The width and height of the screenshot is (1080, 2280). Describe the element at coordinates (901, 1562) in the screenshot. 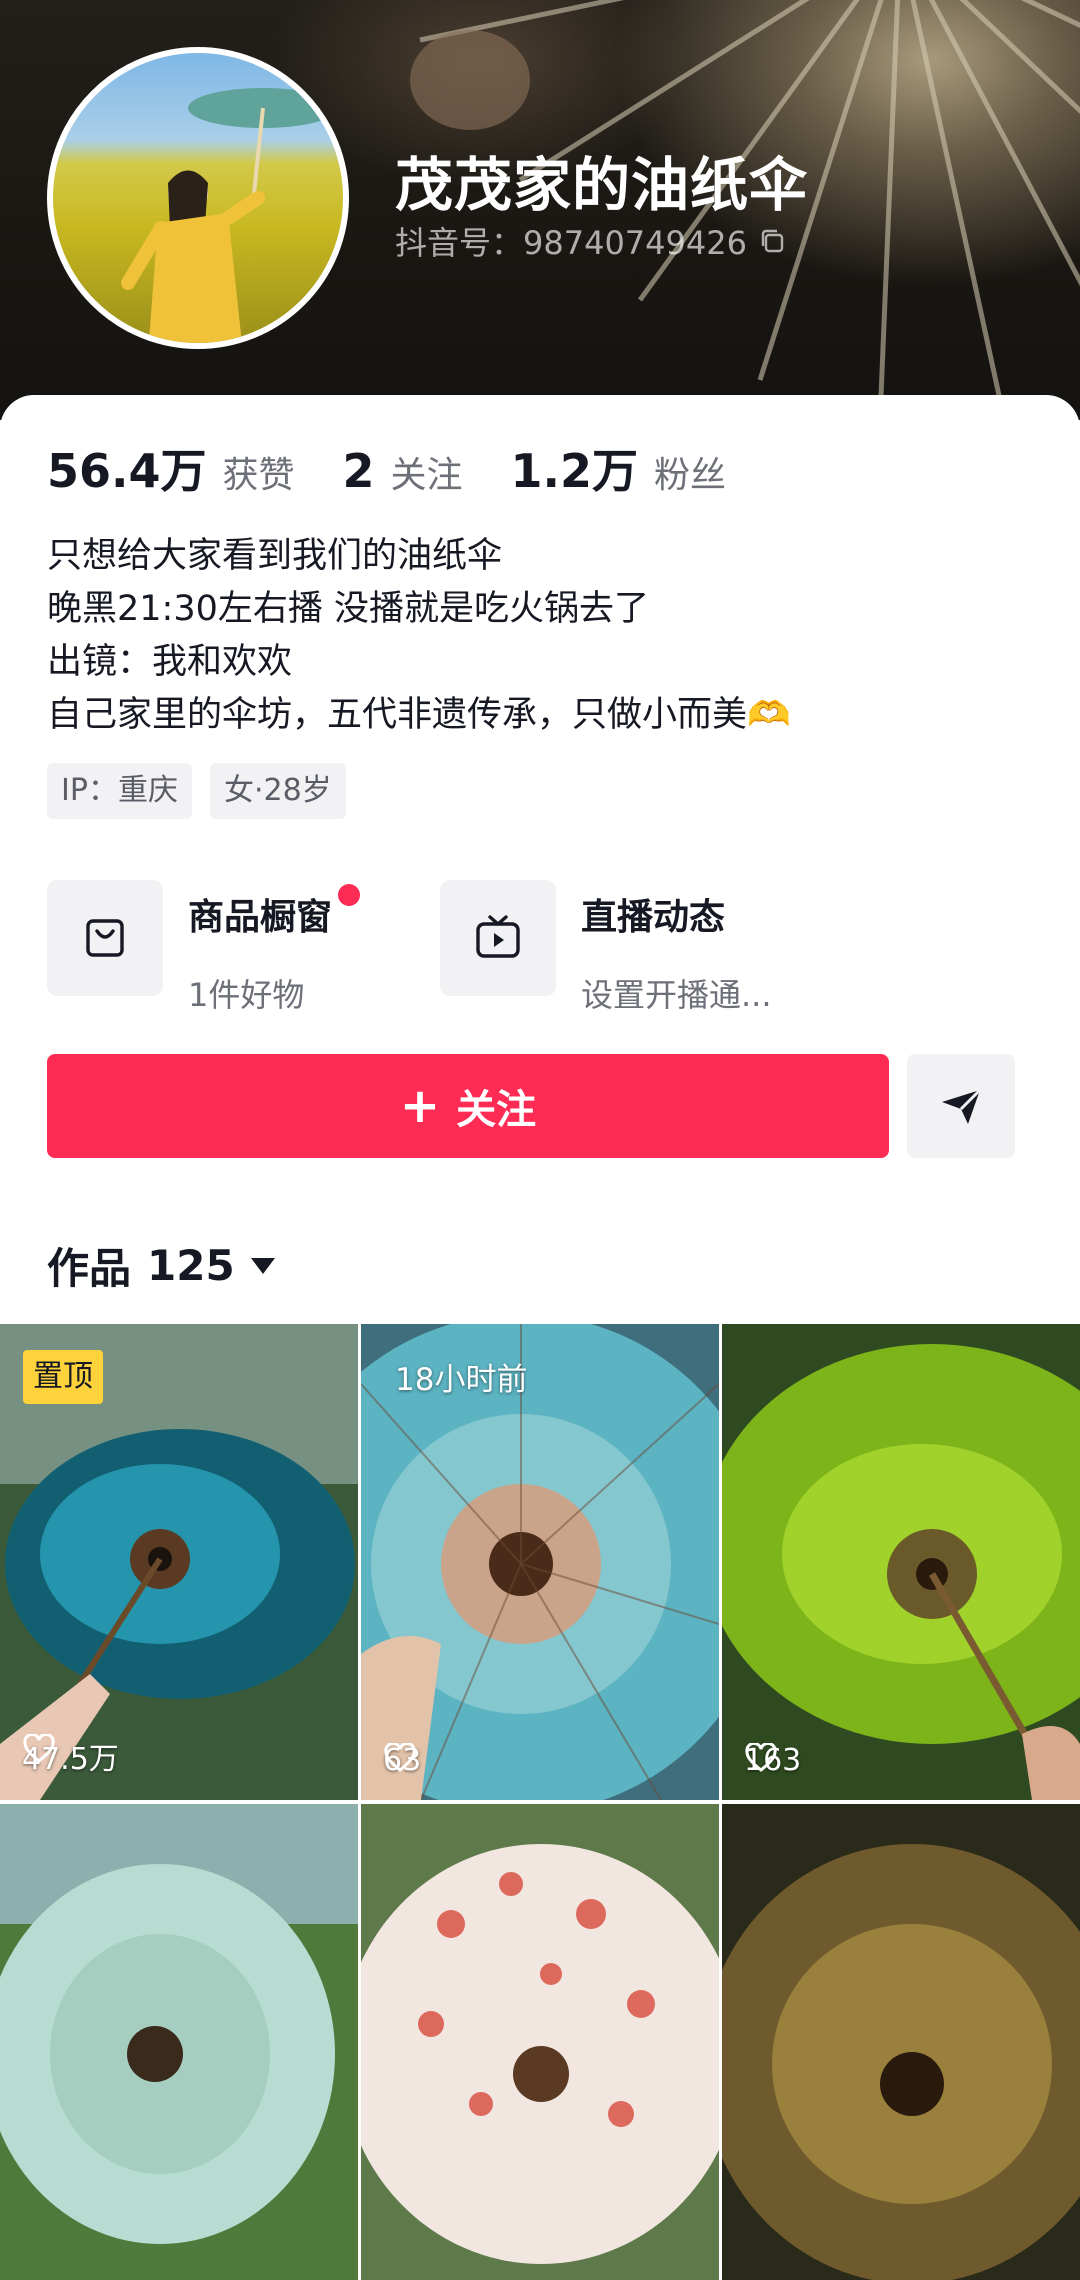

I see `video-thumbnail: 163` at that location.